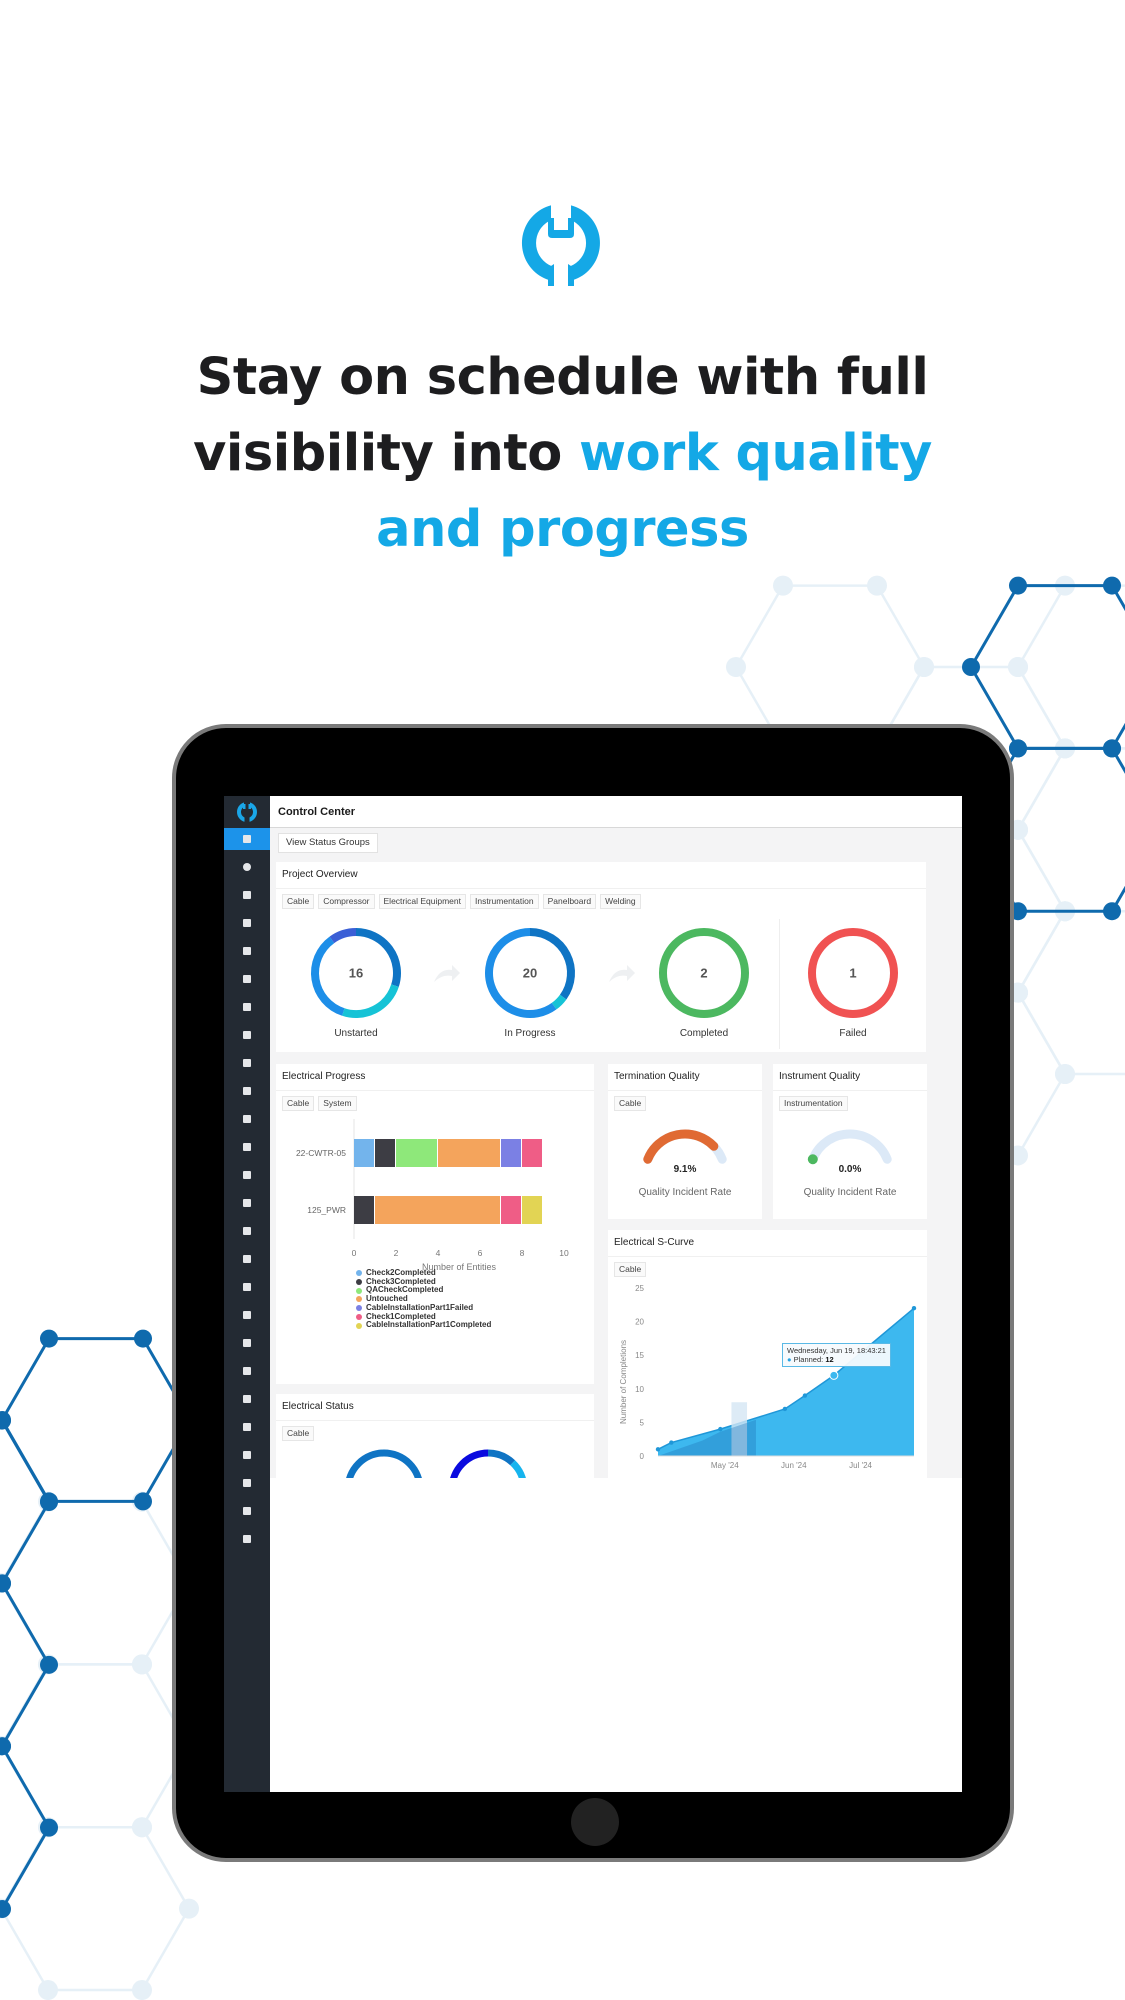  I want to click on gauge-value: 0.0%, so click(850, 1169).